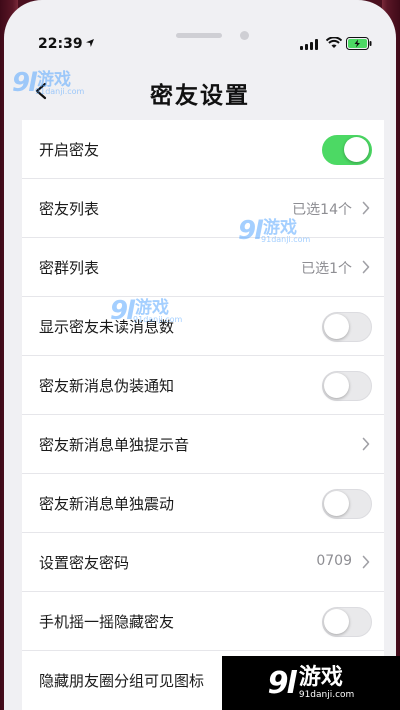 The width and height of the screenshot is (400, 710). What do you see at coordinates (359, 43) in the screenshot?
I see `battery-charging-icon` at bounding box center [359, 43].